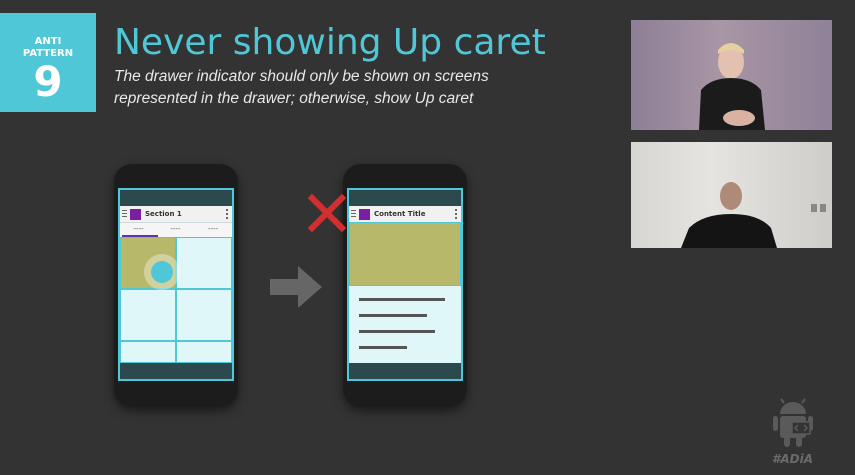  I want to click on badge-line1: ANTI, so click(48, 41).